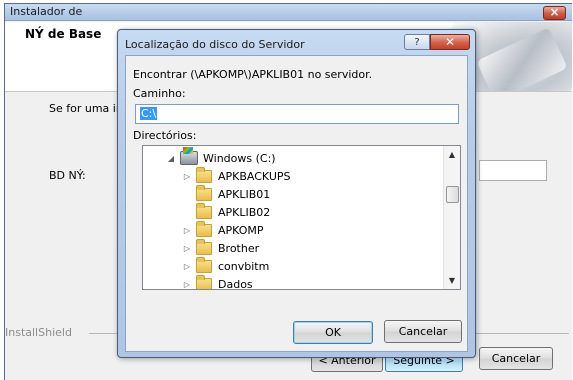 This screenshot has height=380, width=573. I want to click on scroll-down-icon: ▼, so click(452, 280).